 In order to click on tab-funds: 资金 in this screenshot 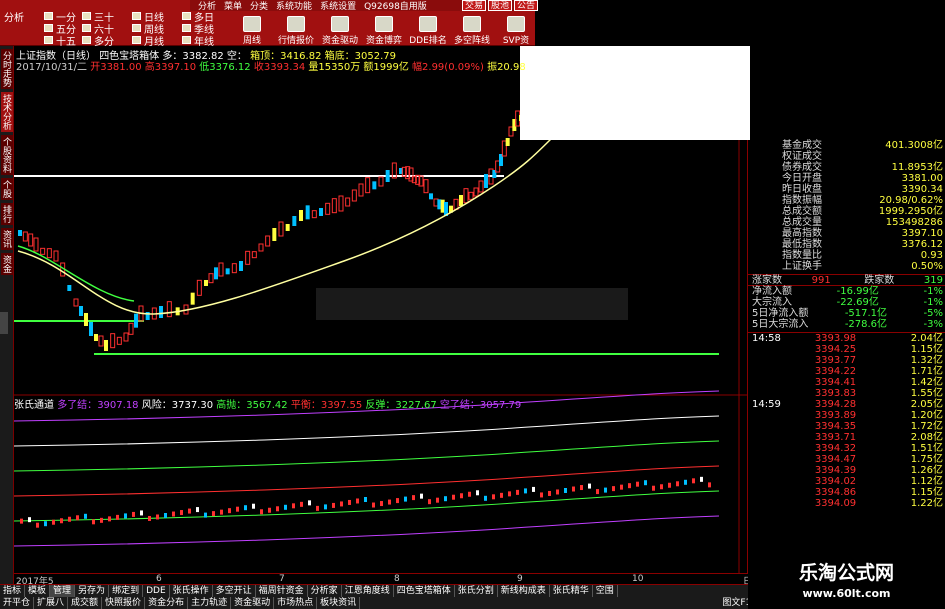, I will do `click(7, 264)`.